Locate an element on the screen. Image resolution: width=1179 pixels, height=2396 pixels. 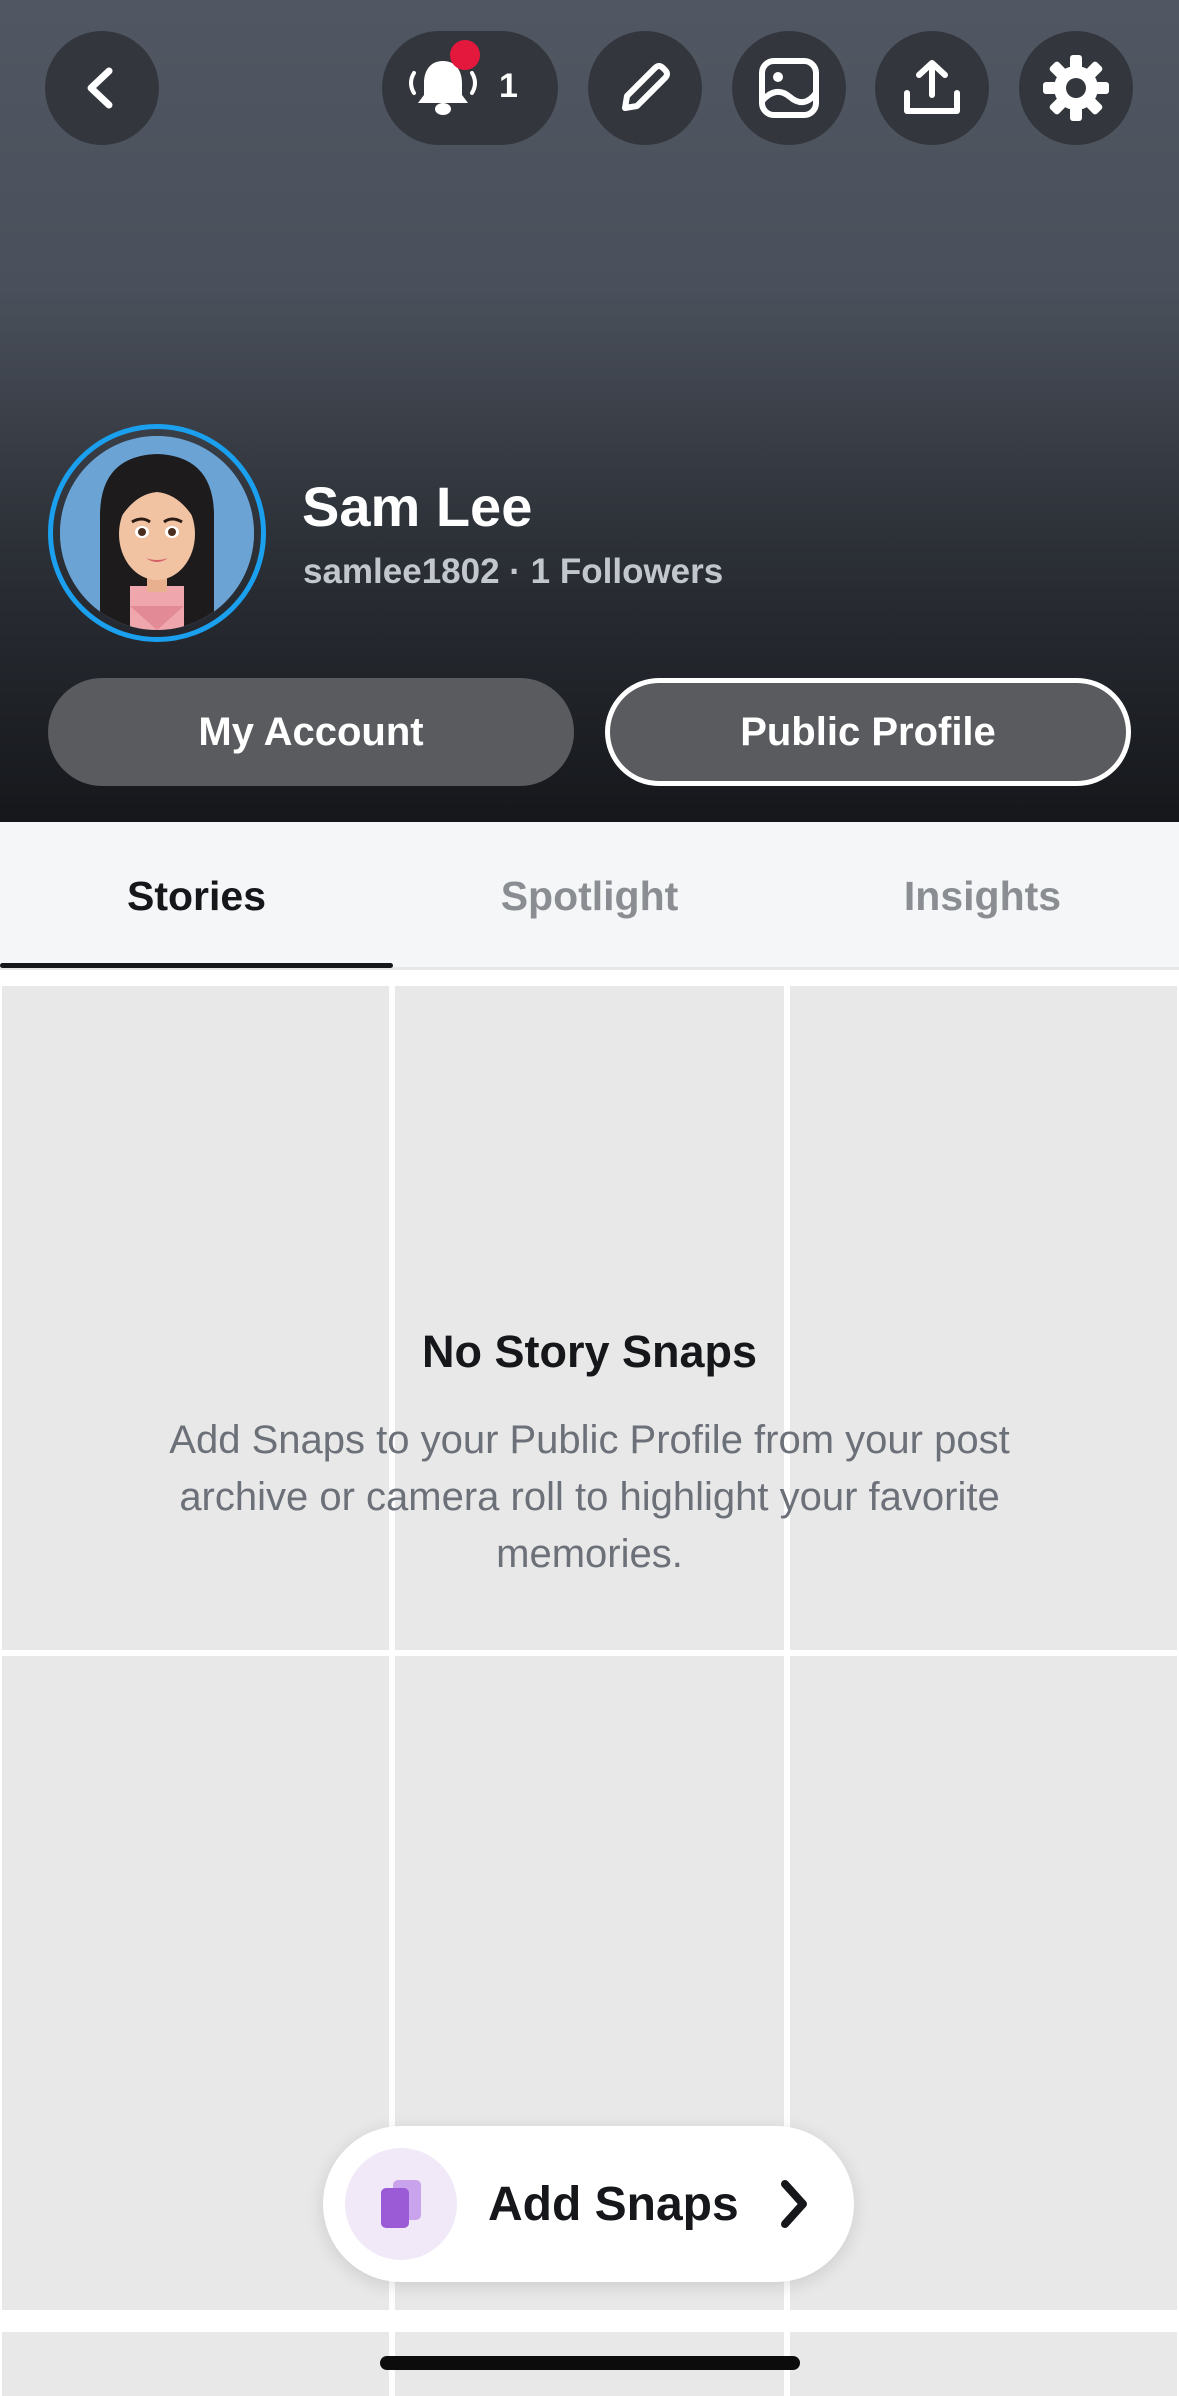
tab-insights: Insights is located at coordinates (982, 896).